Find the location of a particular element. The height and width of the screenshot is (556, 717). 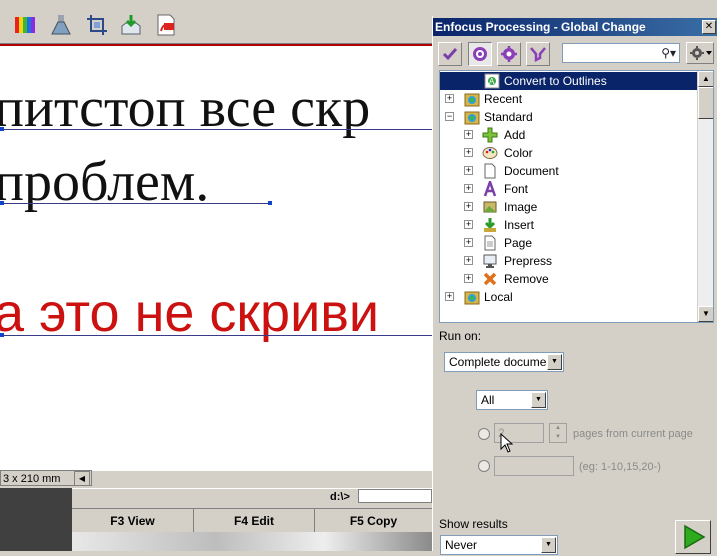

tree-item-standard: − Standard is located at coordinates (569, 117).